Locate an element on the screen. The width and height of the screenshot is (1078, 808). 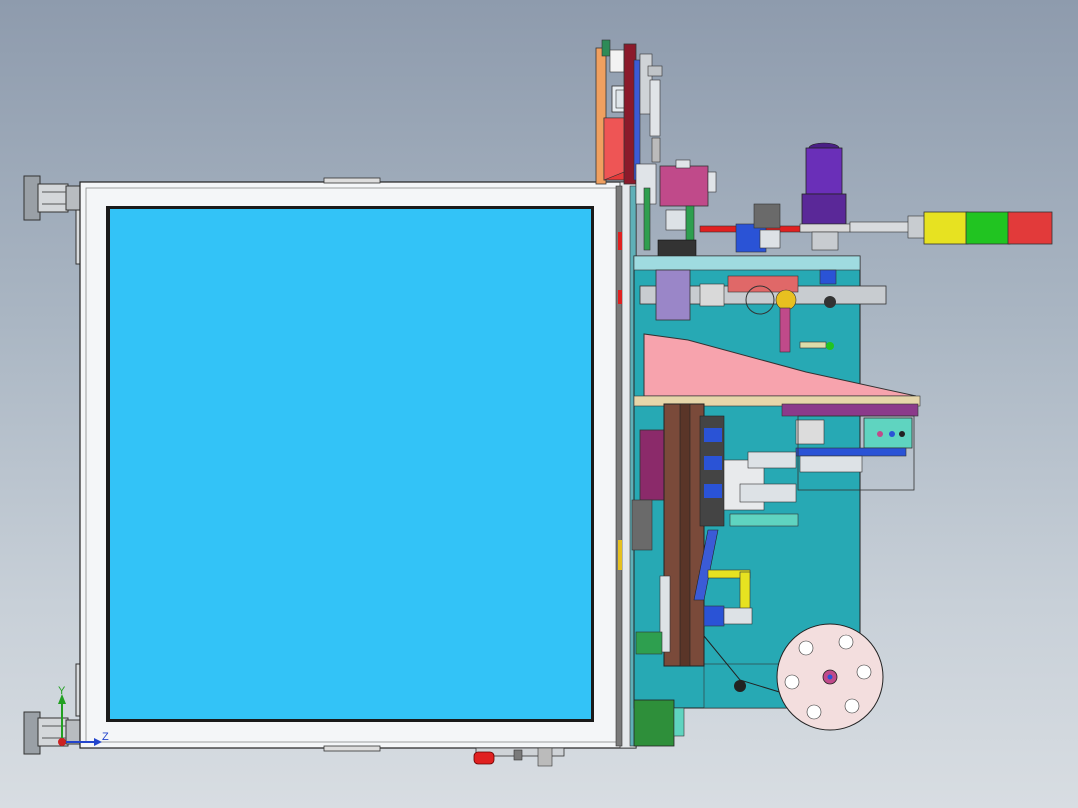
axis-y-label: Y is located at coordinates (62, 691).